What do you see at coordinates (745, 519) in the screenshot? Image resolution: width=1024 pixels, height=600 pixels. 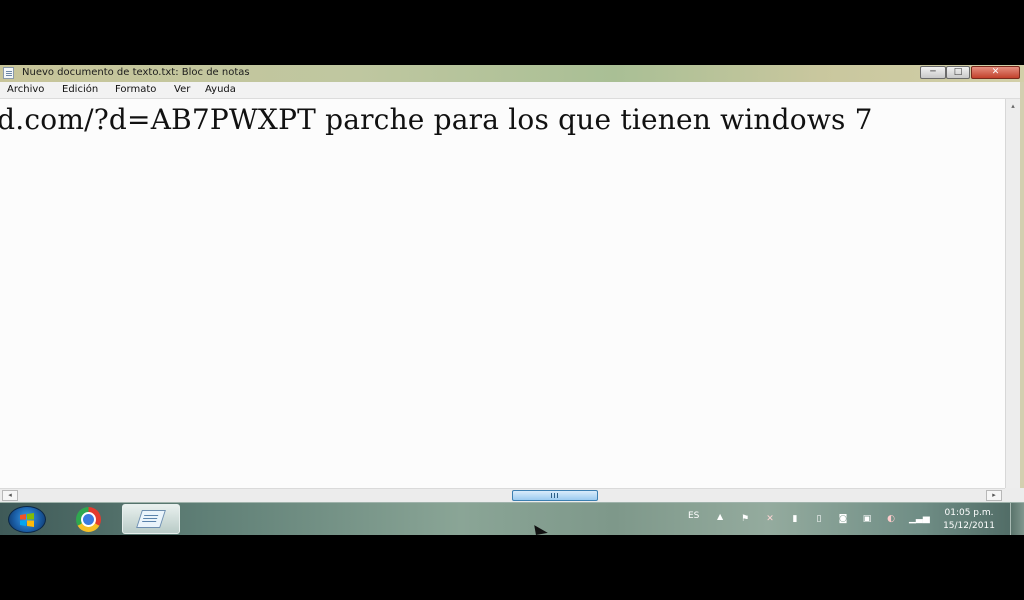 I see `flag-icon: ⚑` at bounding box center [745, 519].